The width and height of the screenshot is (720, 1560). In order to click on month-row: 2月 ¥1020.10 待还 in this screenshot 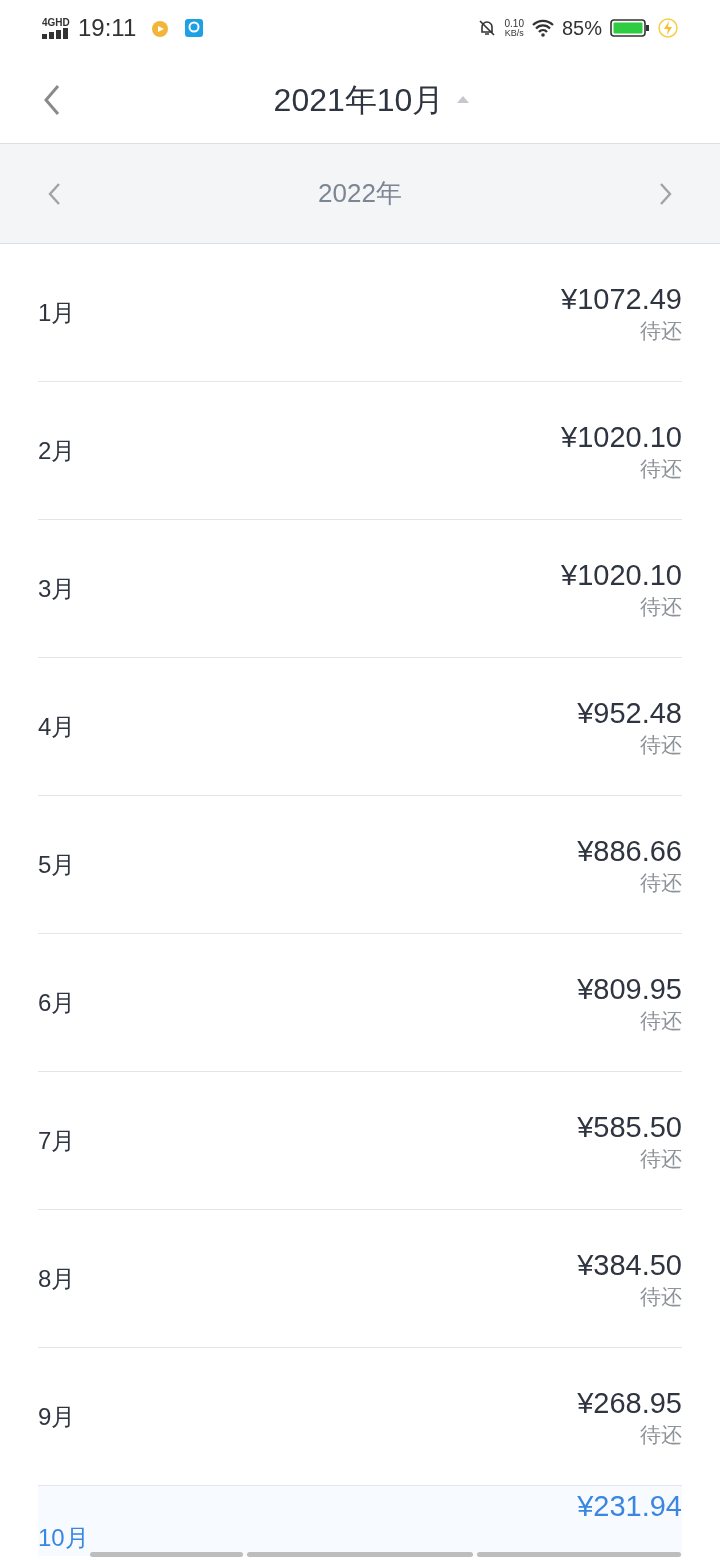, I will do `click(360, 451)`.